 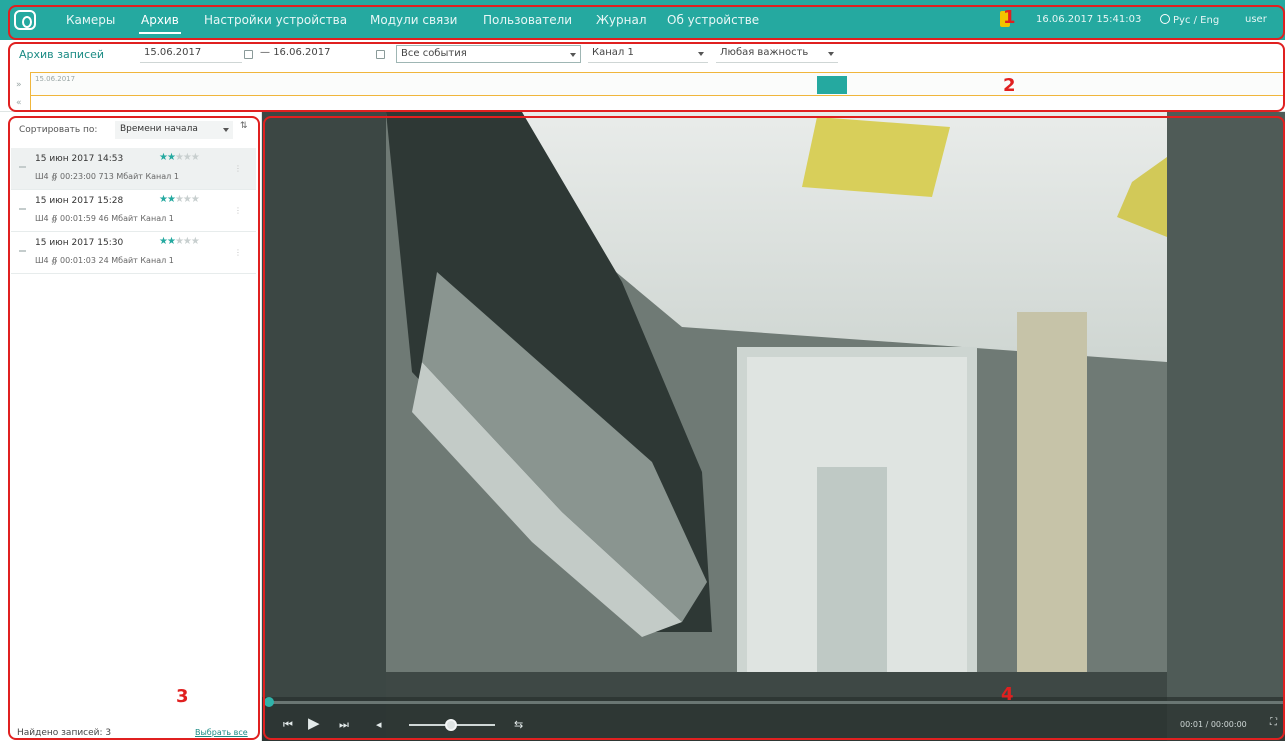 What do you see at coordinates (79, 159) in the screenshot?
I see `record-date: 15 июн 2017 14:53` at bounding box center [79, 159].